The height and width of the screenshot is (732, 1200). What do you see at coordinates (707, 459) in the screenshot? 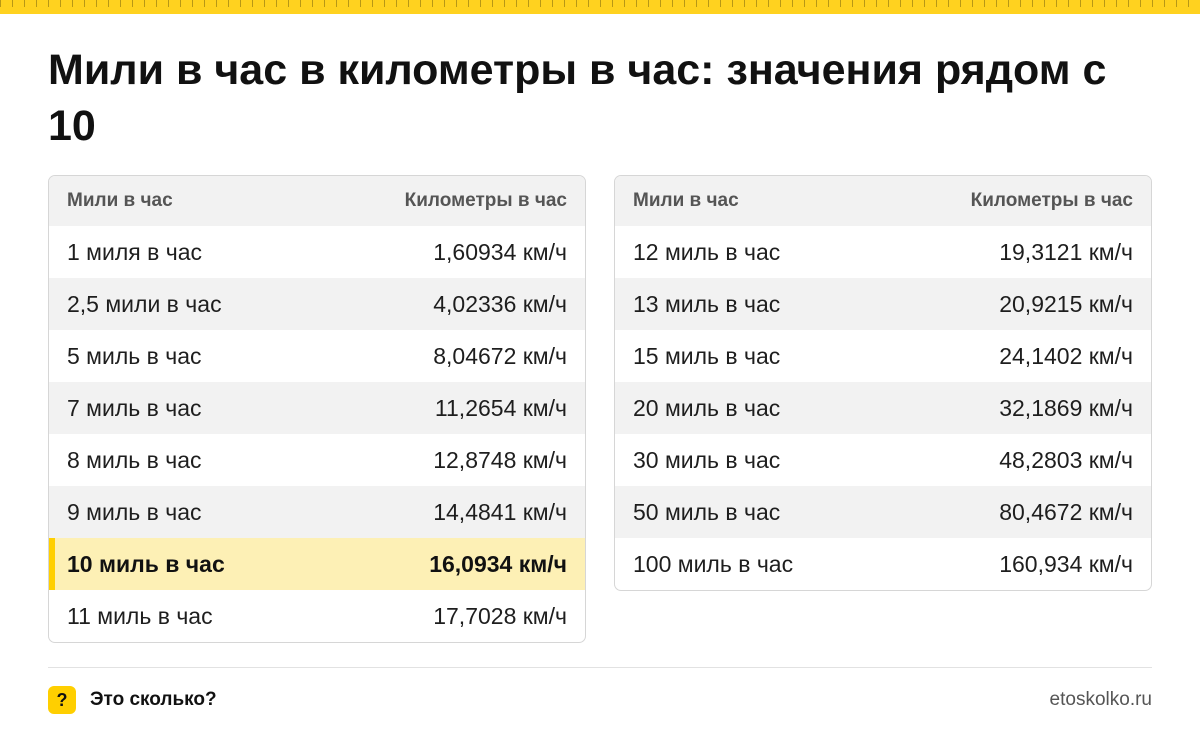
I see `cell-mph: 30 миль в час` at bounding box center [707, 459].